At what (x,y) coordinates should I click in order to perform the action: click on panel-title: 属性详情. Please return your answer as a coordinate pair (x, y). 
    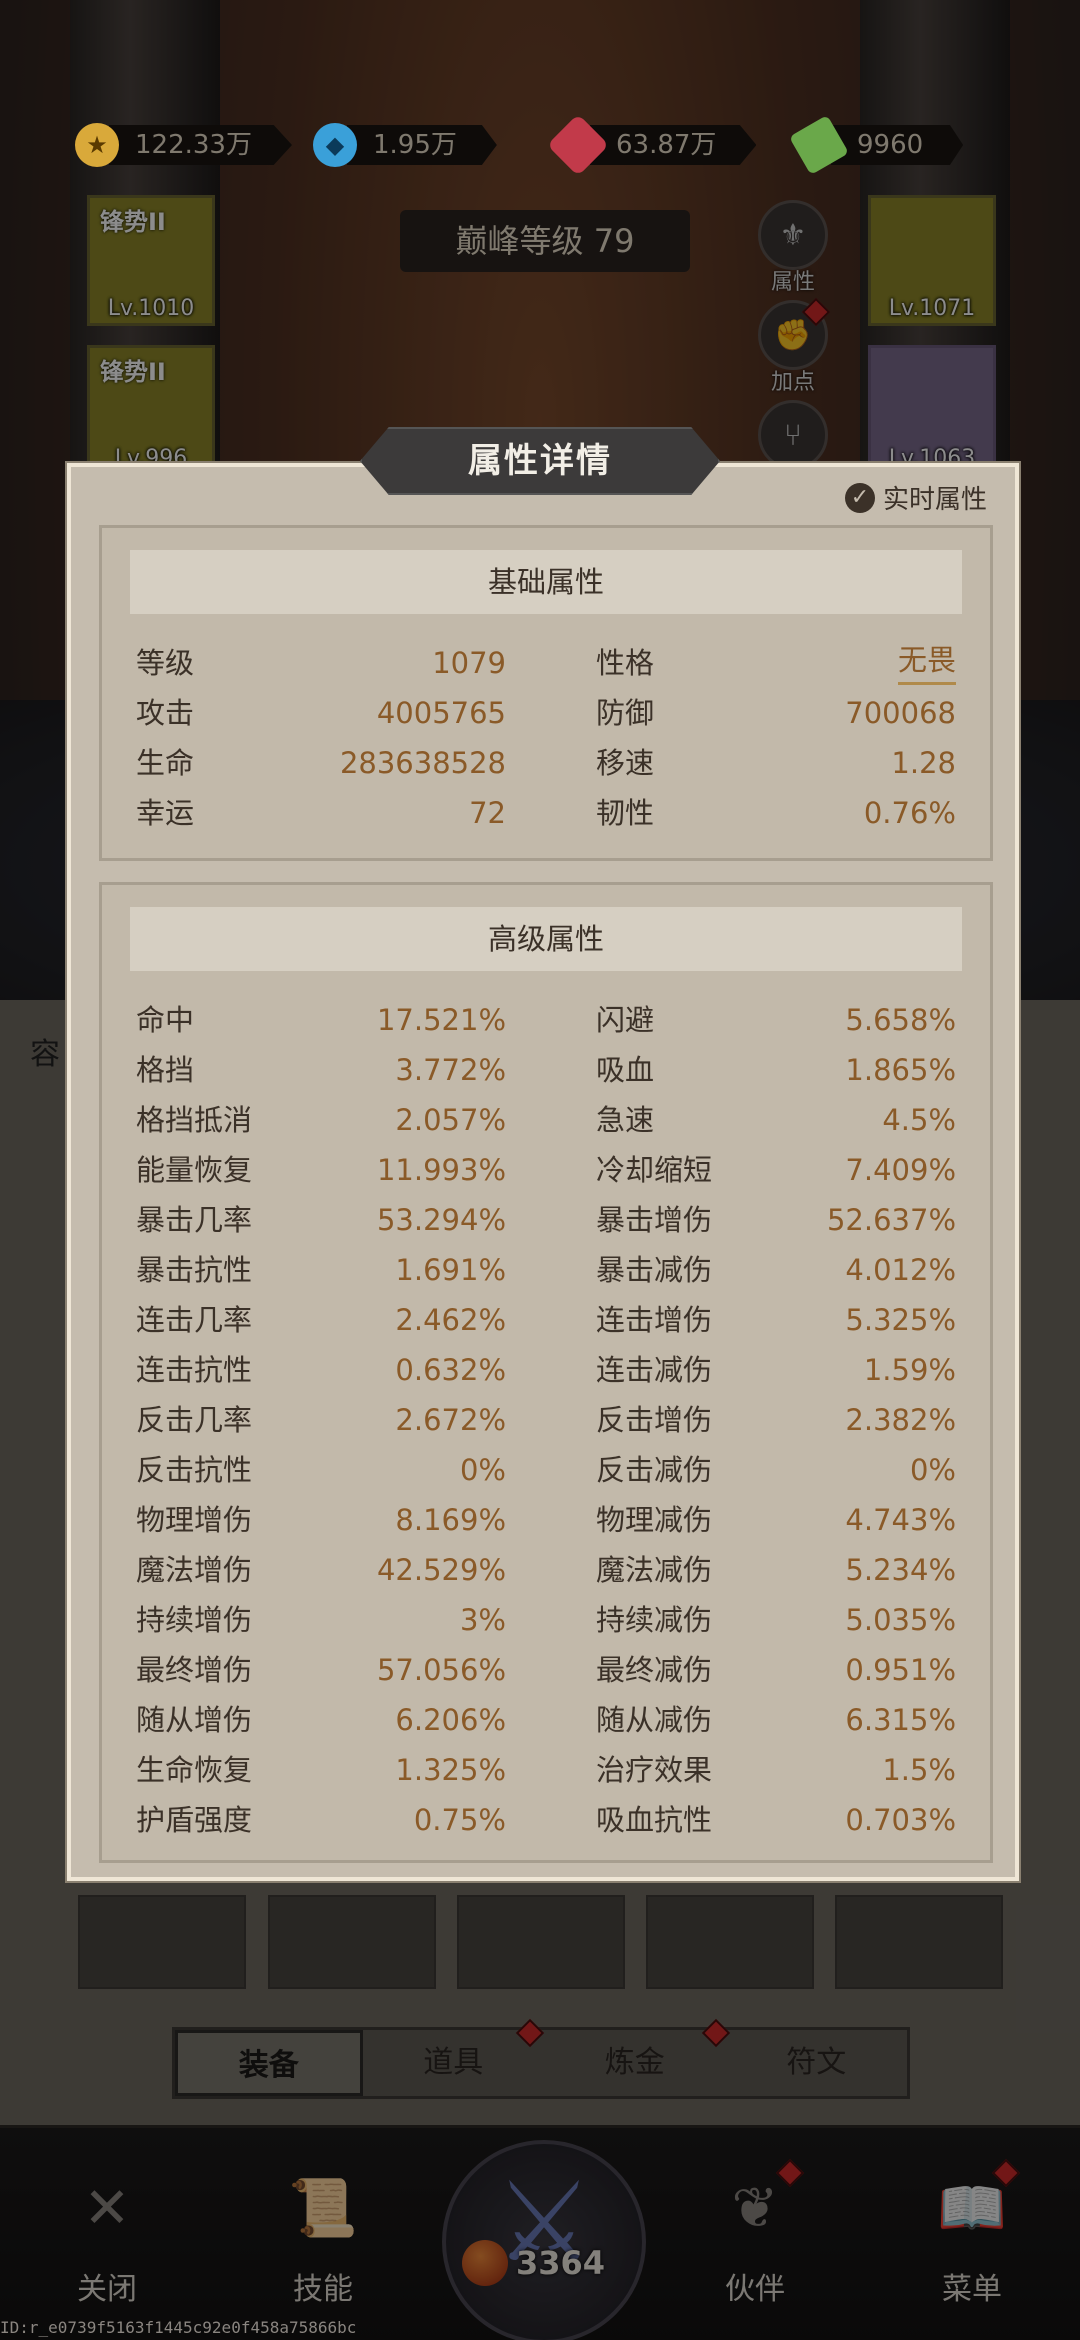
    Looking at the image, I should click on (540, 461).